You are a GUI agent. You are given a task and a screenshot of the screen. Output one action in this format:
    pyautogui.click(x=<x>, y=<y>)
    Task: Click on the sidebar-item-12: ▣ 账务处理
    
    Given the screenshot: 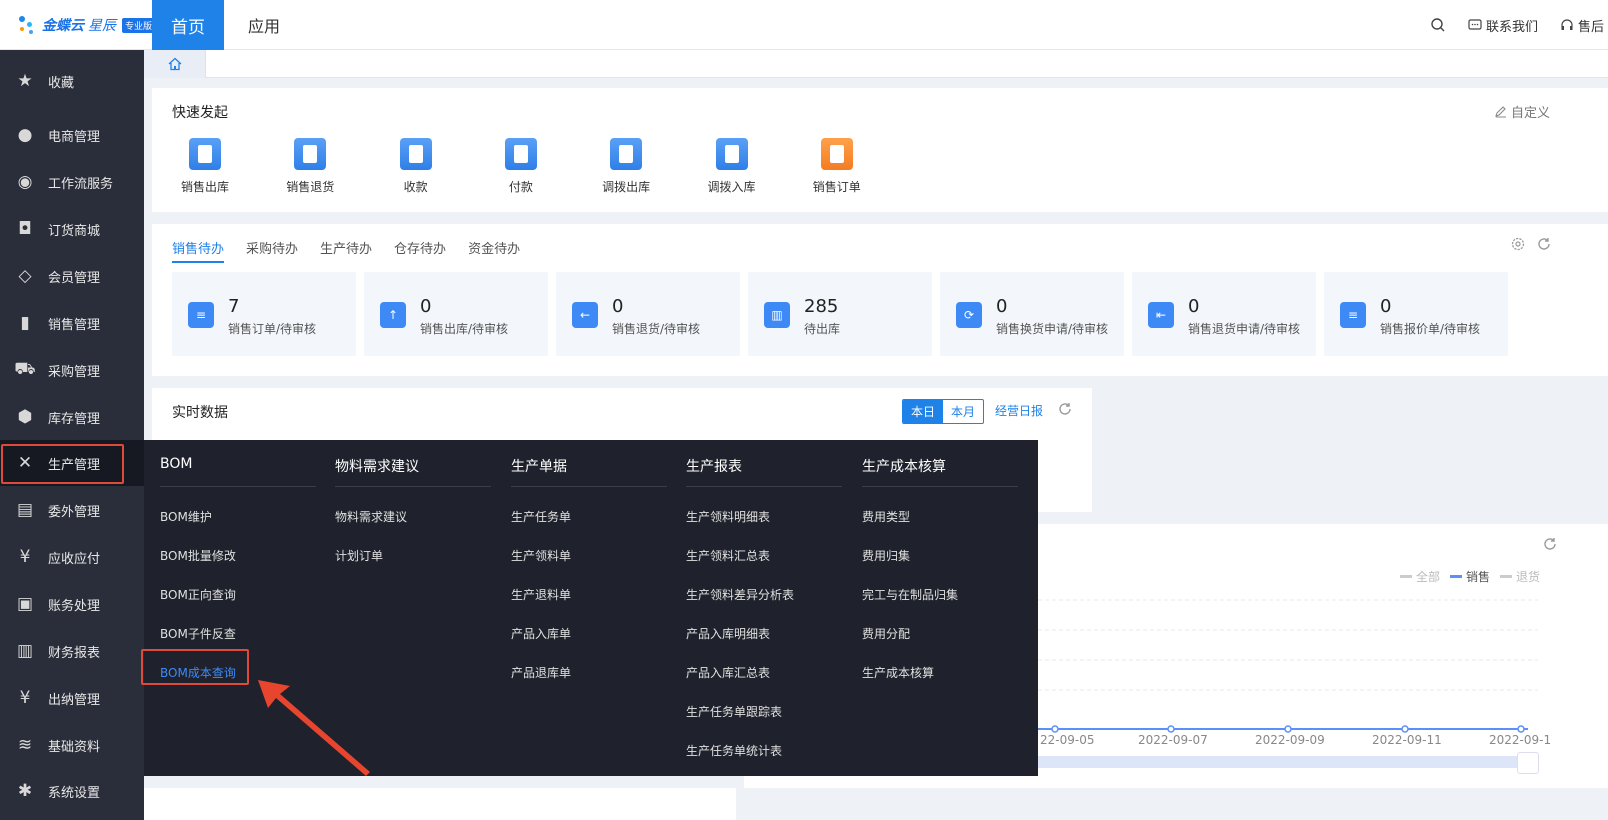 What is the action you would take?
    pyautogui.click(x=72, y=604)
    